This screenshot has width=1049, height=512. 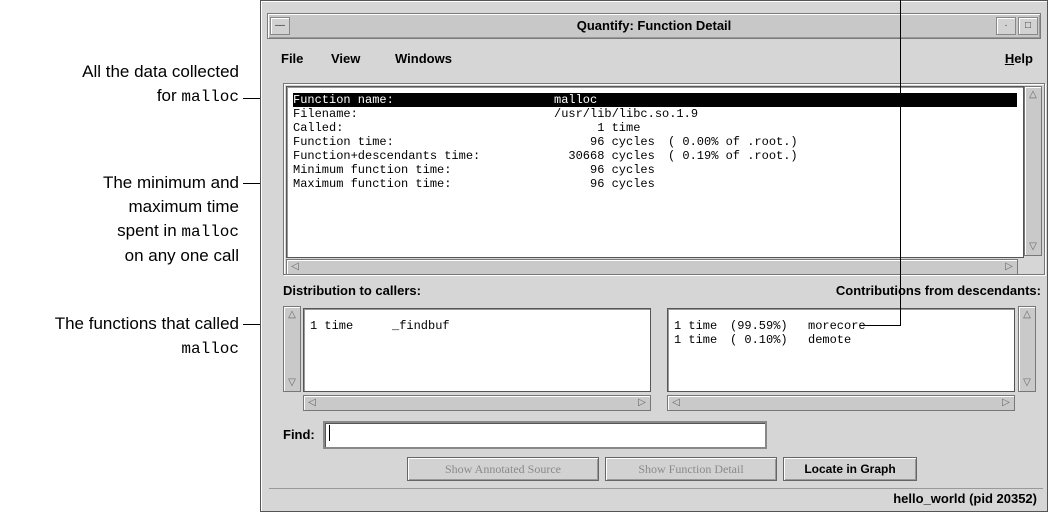 I want to click on show-annotated-source-button: Show Annotated Source, so click(x=503, y=469).